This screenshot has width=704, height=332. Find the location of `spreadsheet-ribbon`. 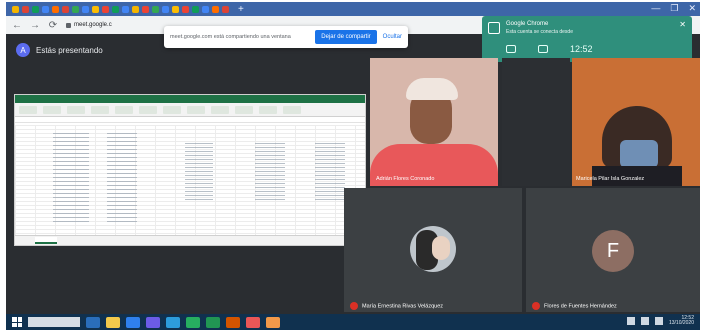

spreadsheet-ribbon is located at coordinates (190, 110).